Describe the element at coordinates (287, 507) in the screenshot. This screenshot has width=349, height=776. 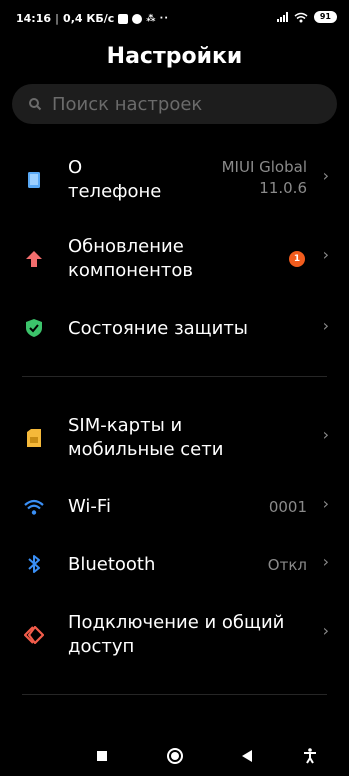
I see `item-value: 0001` at that location.